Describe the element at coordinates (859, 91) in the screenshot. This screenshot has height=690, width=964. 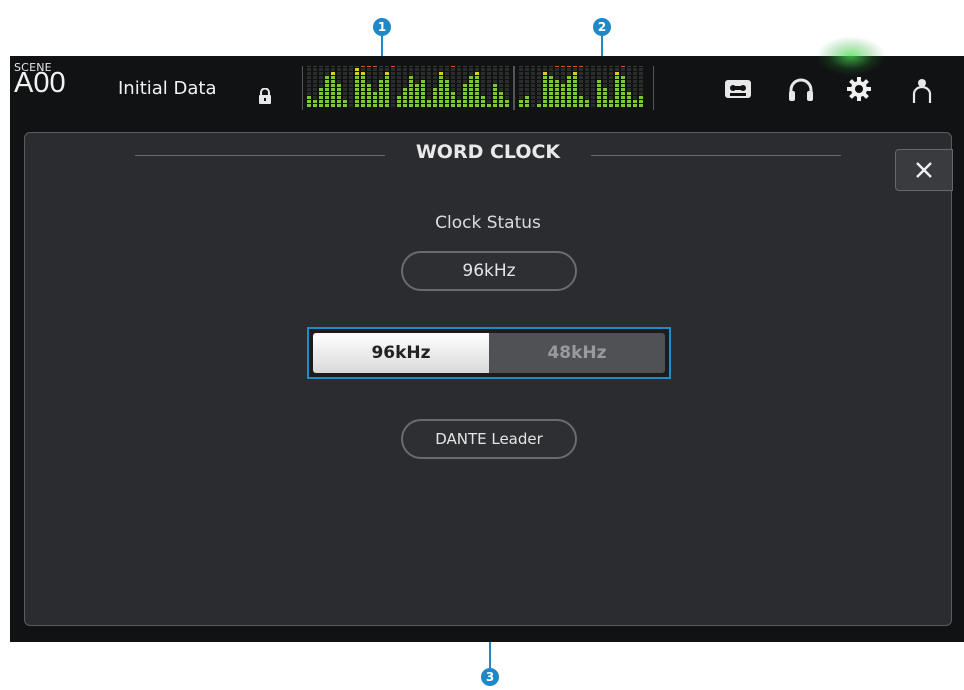
I see `gear-icon` at that location.